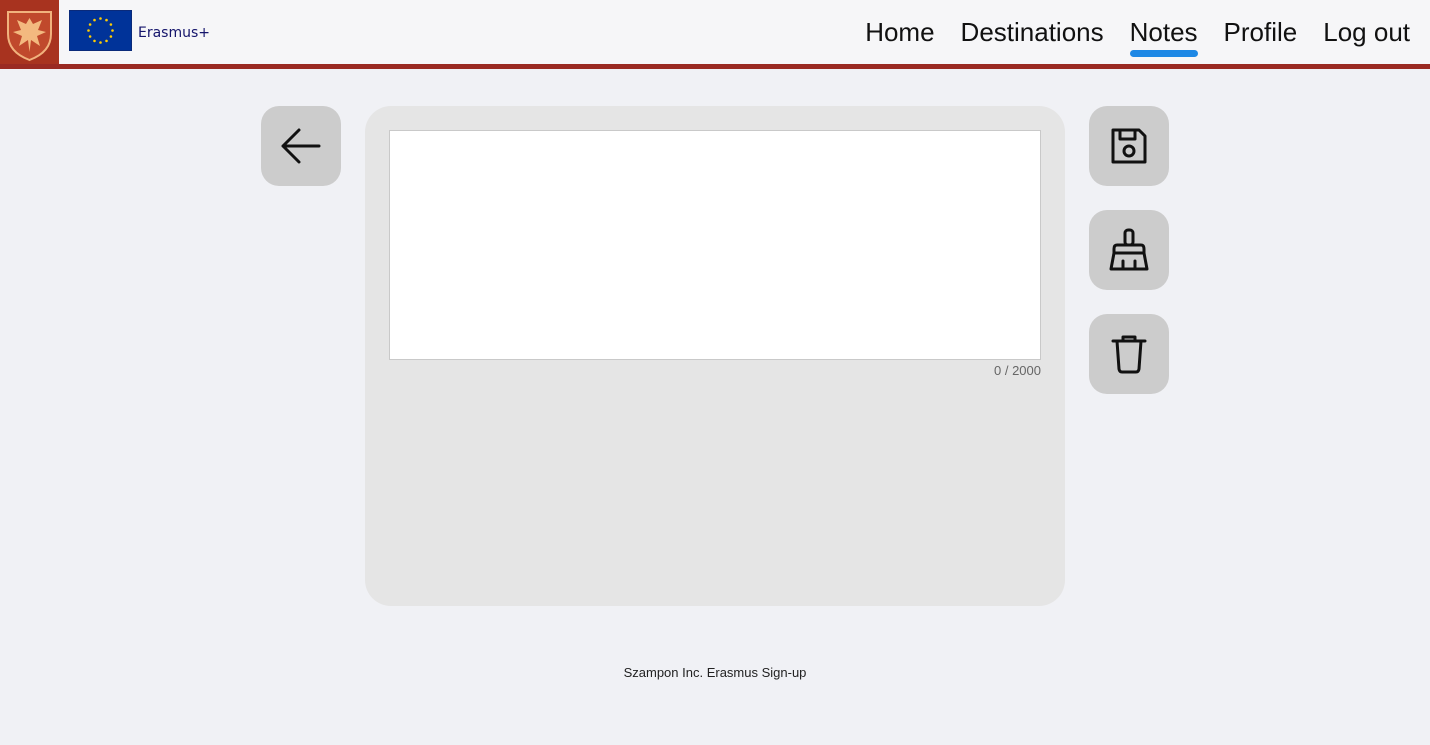 This screenshot has height=745, width=1430. Describe the element at coordinates (100, 30) in the screenshot. I see `eu-flag-icon` at that location.